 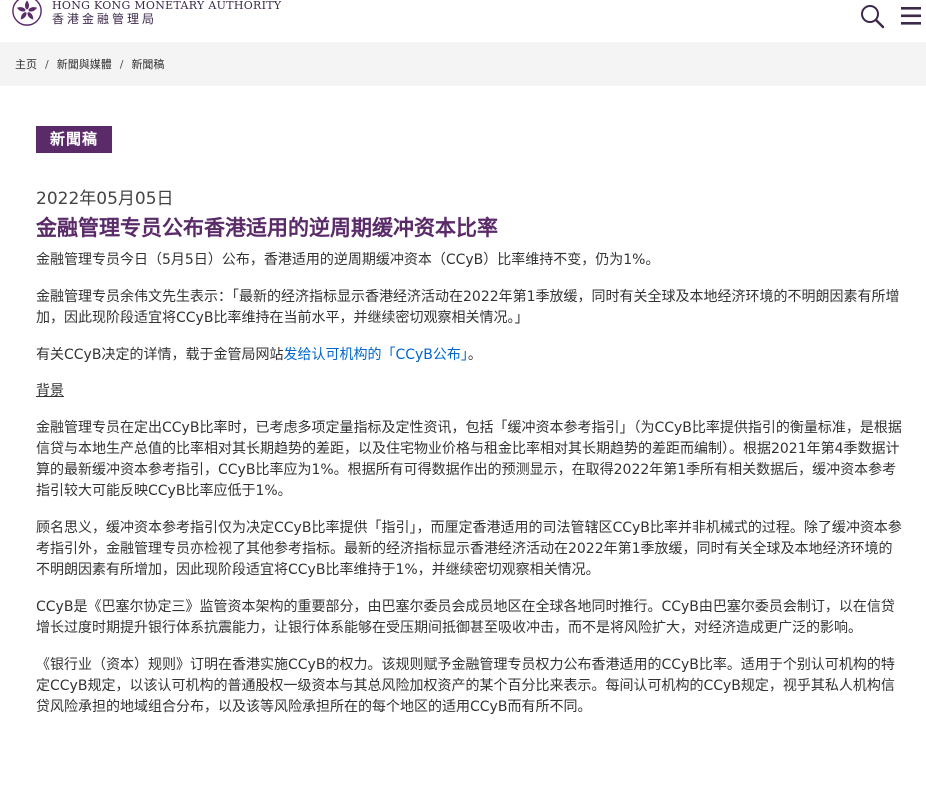 What do you see at coordinates (463, 18) in the screenshot?
I see `site-header: HONG KONG MONETARY AUTHORITY 香港金融管理局` at bounding box center [463, 18].